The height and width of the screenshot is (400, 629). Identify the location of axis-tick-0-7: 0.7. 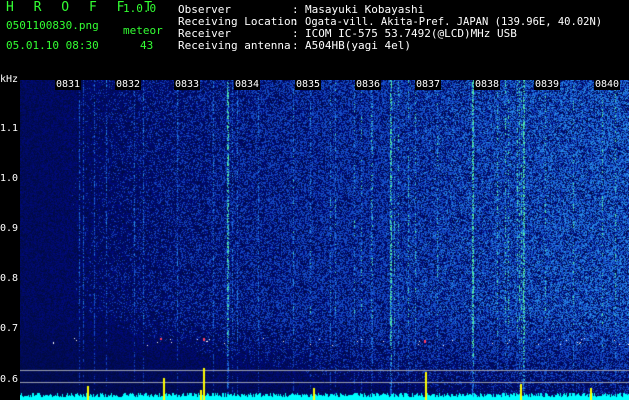
(9, 328).